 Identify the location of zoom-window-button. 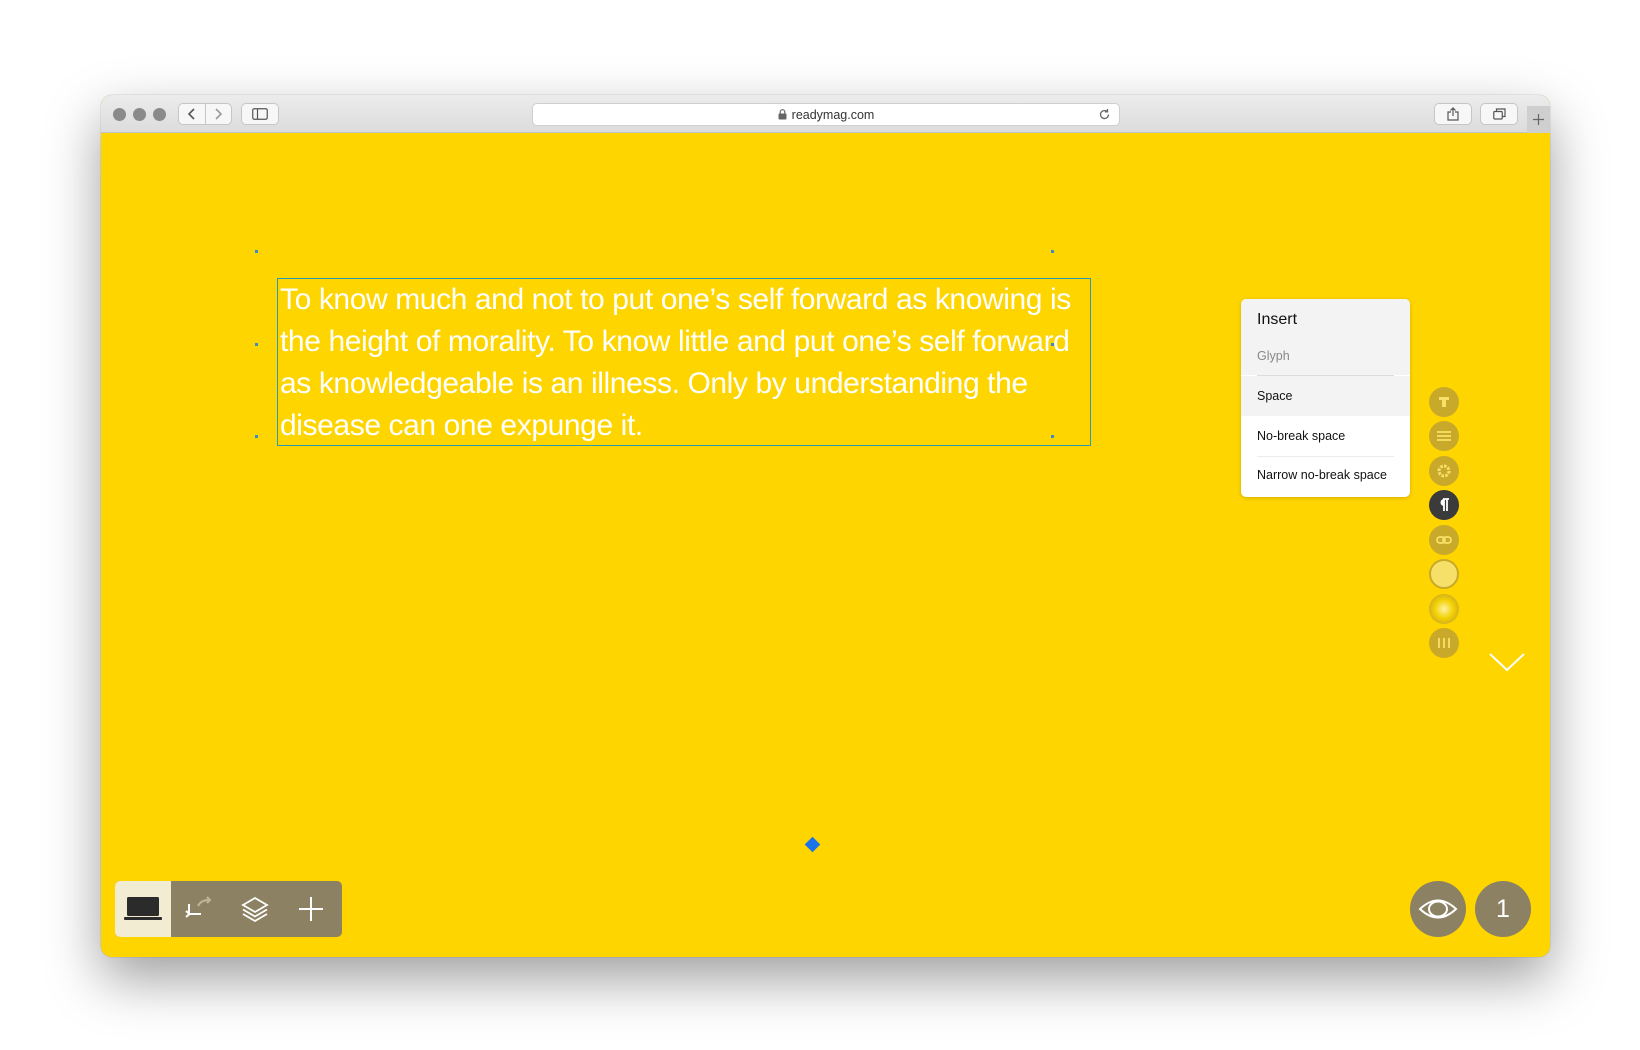
(159, 114).